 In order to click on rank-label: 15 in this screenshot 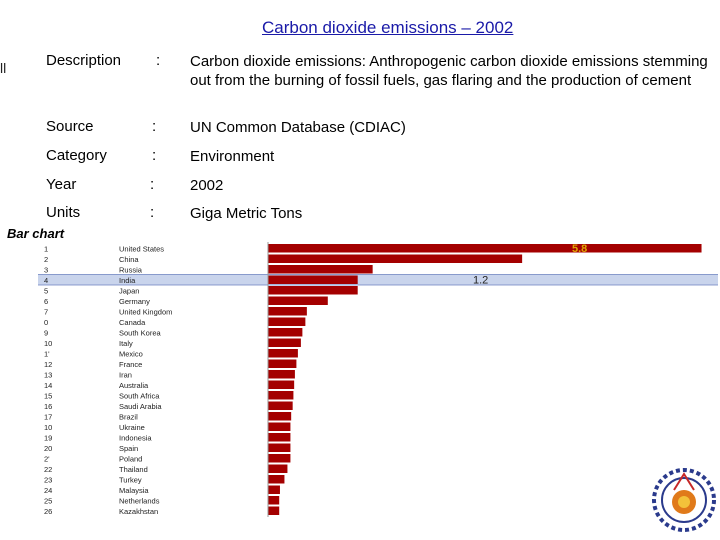, I will do `click(48, 396)`.